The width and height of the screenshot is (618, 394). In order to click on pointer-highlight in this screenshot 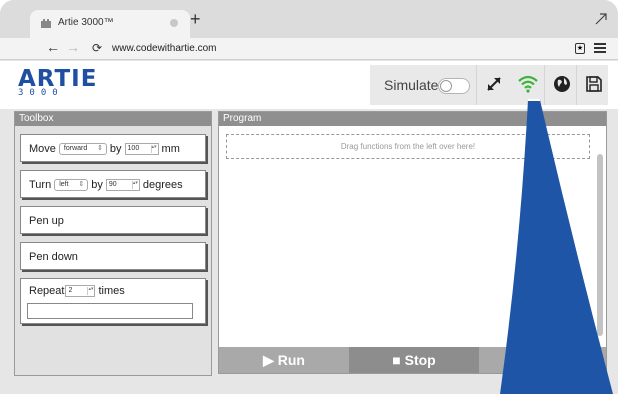, I will do `click(556, 246)`.